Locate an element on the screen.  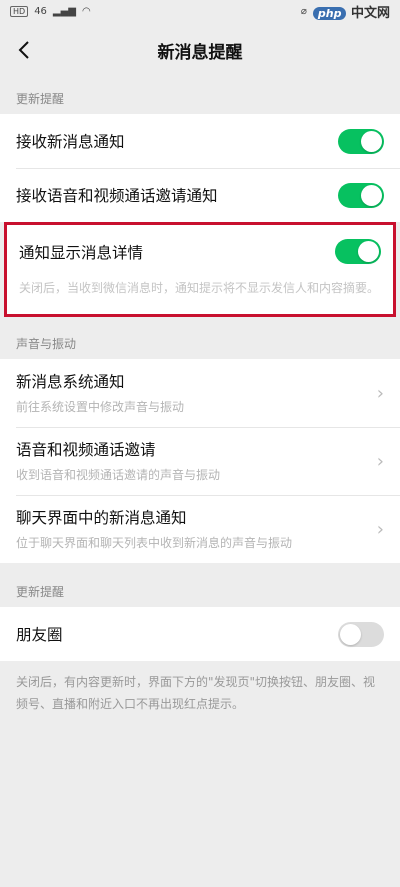
chevron-left-icon is located at coordinates (23, 50).